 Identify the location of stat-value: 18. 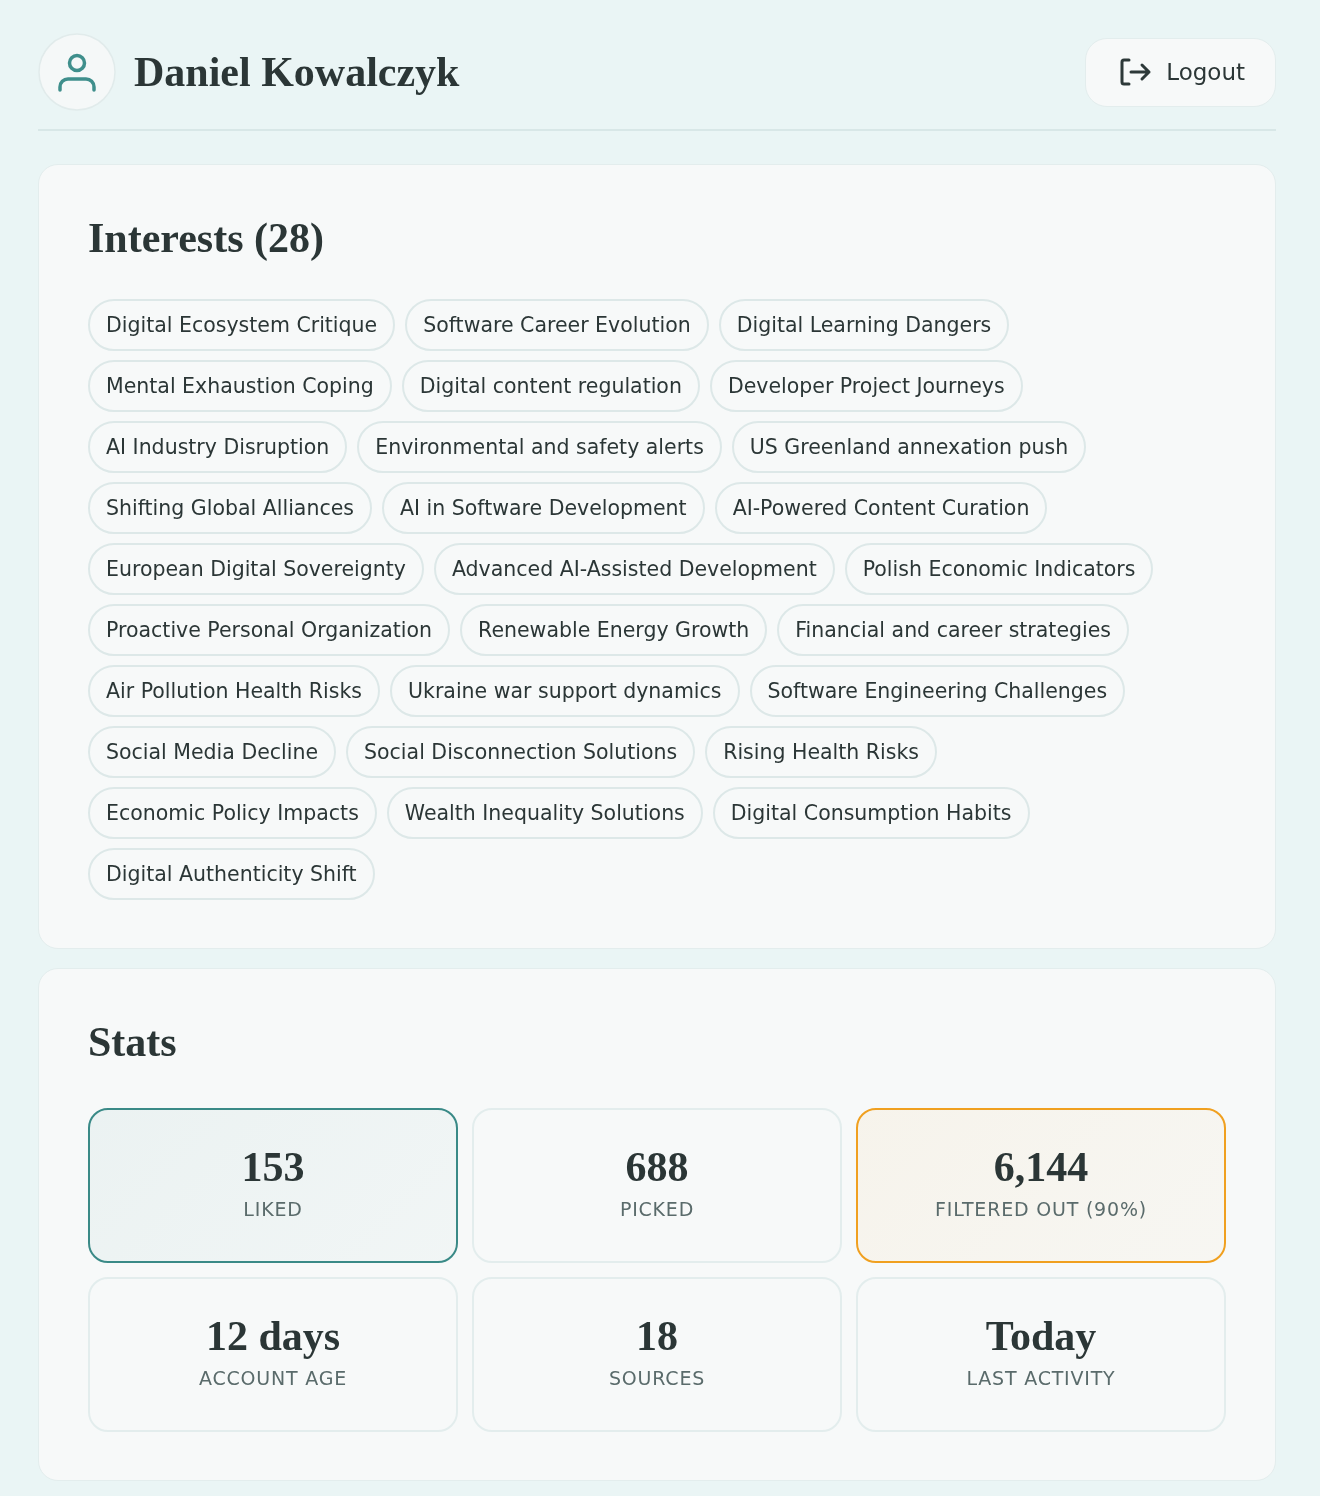
(657, 1336).